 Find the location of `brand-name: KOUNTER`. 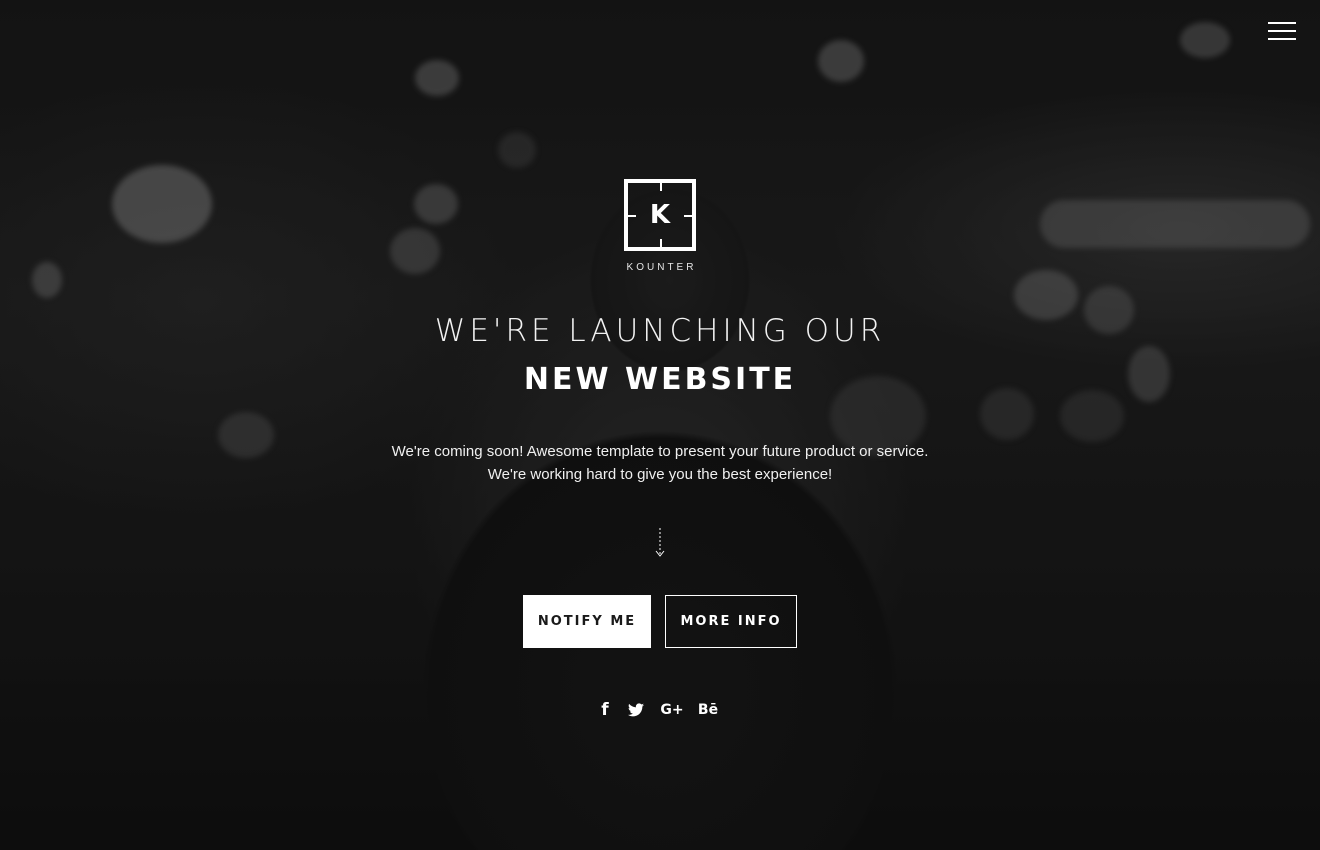

brand-name: KOUNTER is located at coordinates (661, 267).